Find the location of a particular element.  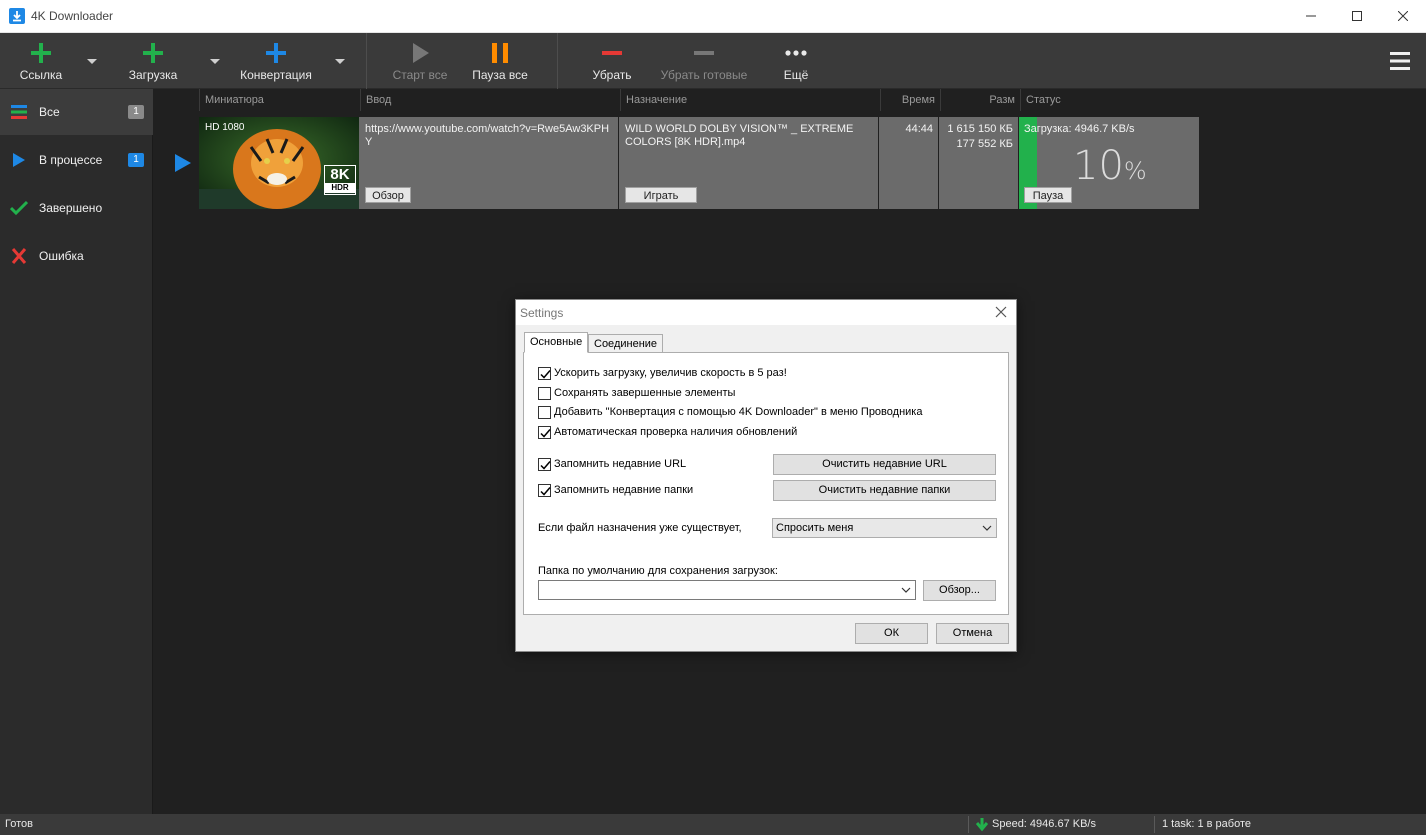

remove-completed-button: Убрать готовые is located at coordinates (704, 61).